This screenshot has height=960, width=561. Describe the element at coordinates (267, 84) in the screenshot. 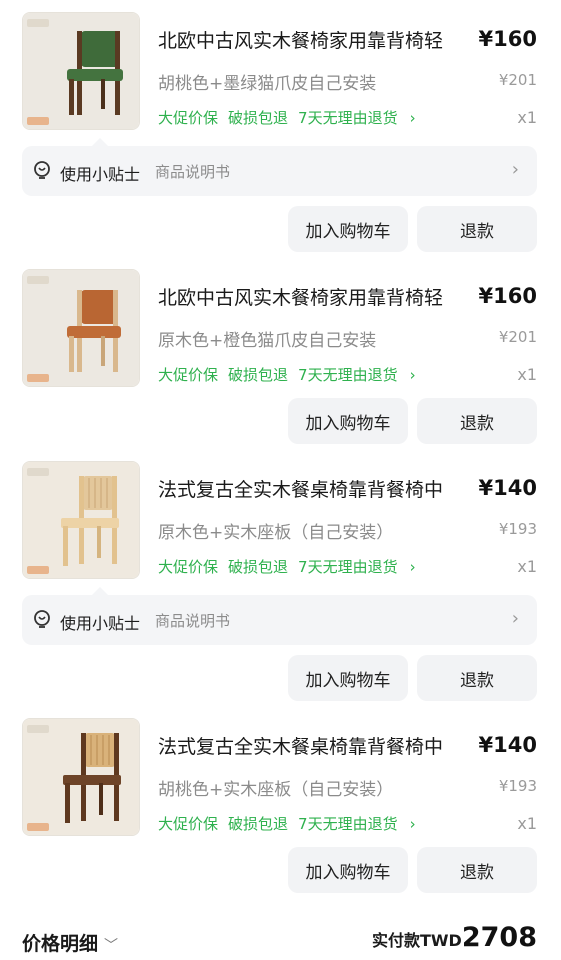

I see `product-spec: 胡桃色+墨绿猫爪皮自己安装` at that location.